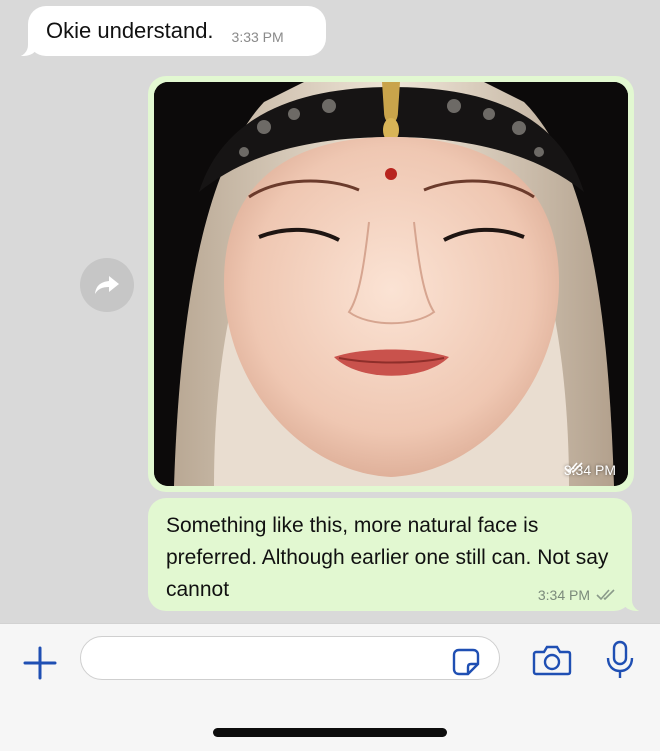  I want to click on incoming-message-bubble: Okie understand. 3:33 PM, so click(166, 31).